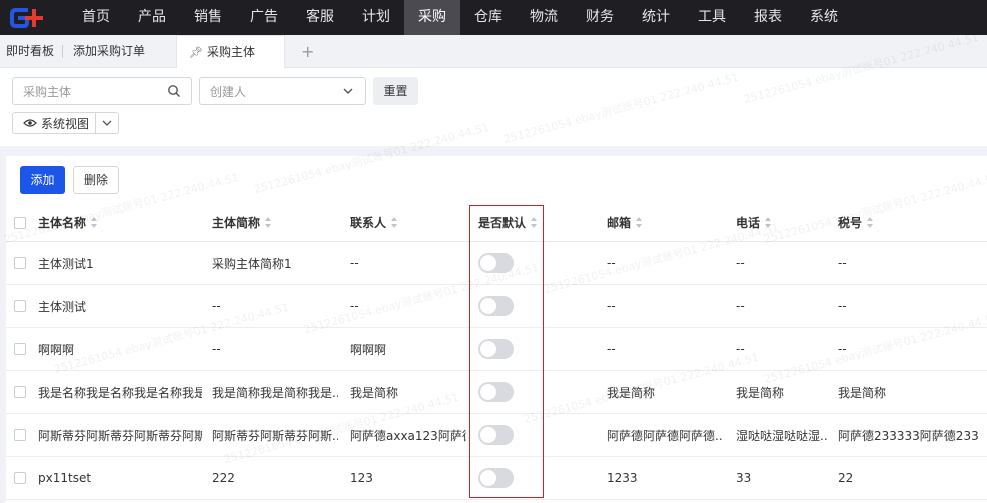 The width and height of the screenshot is (987, 503). Describe the element at coordinates (432, 17) in the screenshot. I see `nav-item-purchase: 采购` at that location.